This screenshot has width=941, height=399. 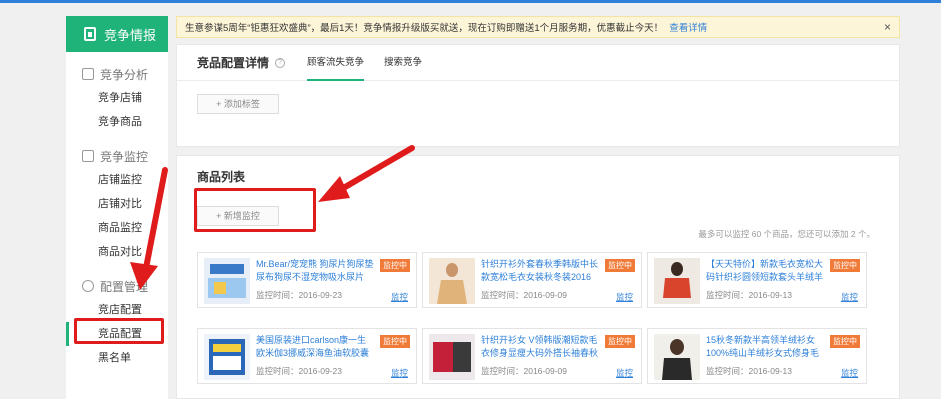 What do you see at coordinates (376, 169) in the screenshot?
I see `arrow-shaft-top` at bounding box center [376, 169].